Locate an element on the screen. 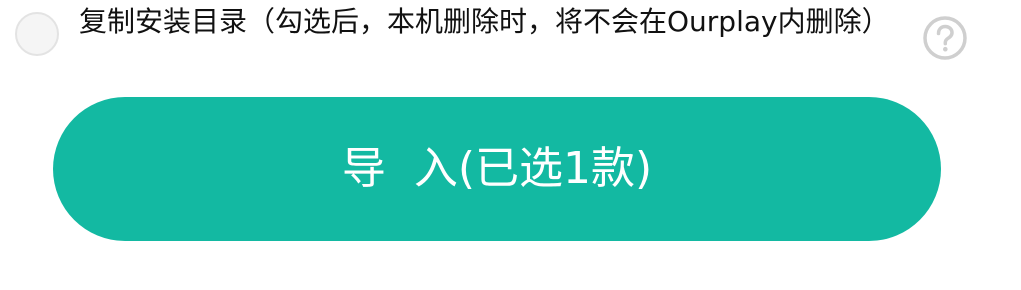  copy-install-dir-label: 复制安装目录（勾选后，本机删除时，将不会在Ourplay内删除） is located at coordinates (484, 21).